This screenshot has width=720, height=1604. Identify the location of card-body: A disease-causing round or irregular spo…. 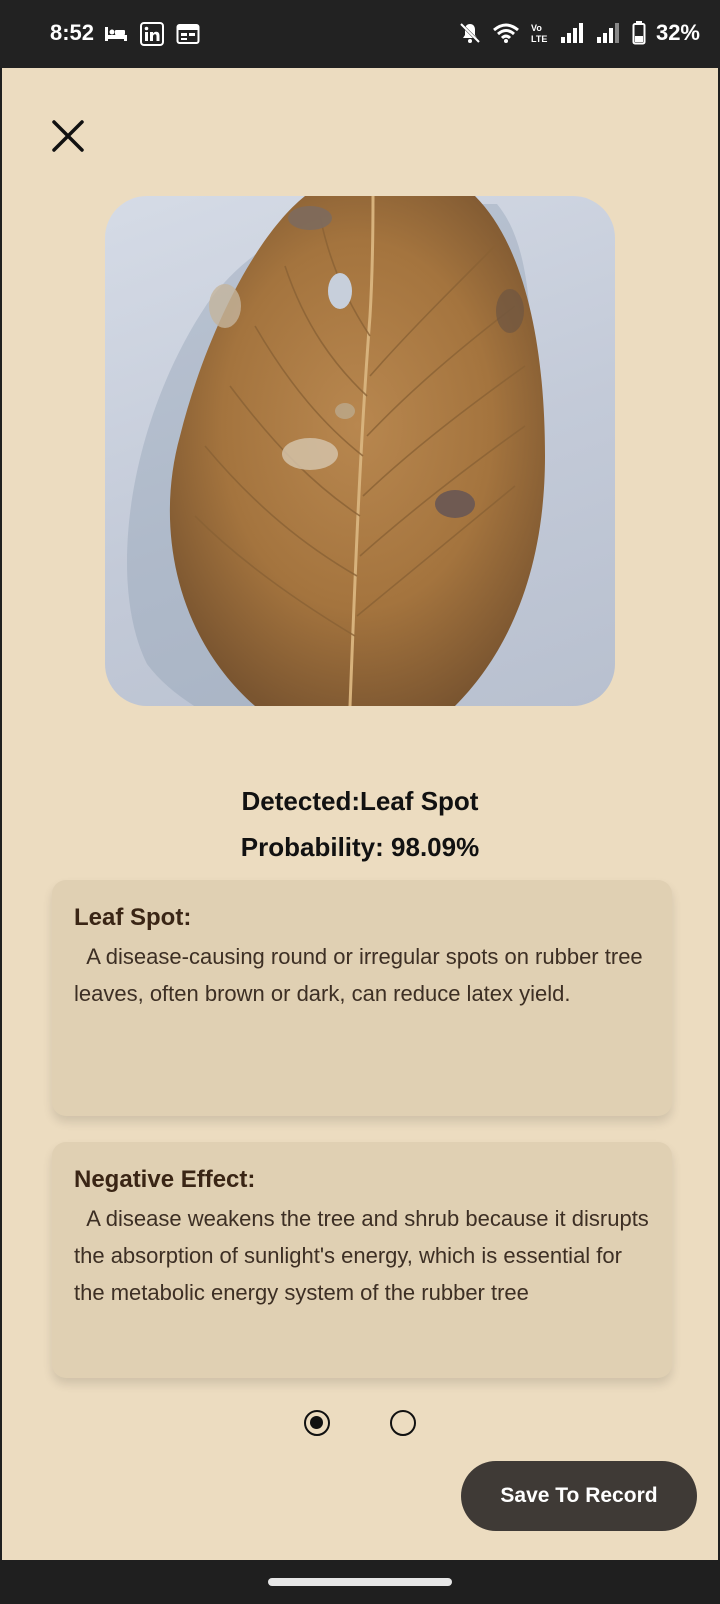
(361, 975).